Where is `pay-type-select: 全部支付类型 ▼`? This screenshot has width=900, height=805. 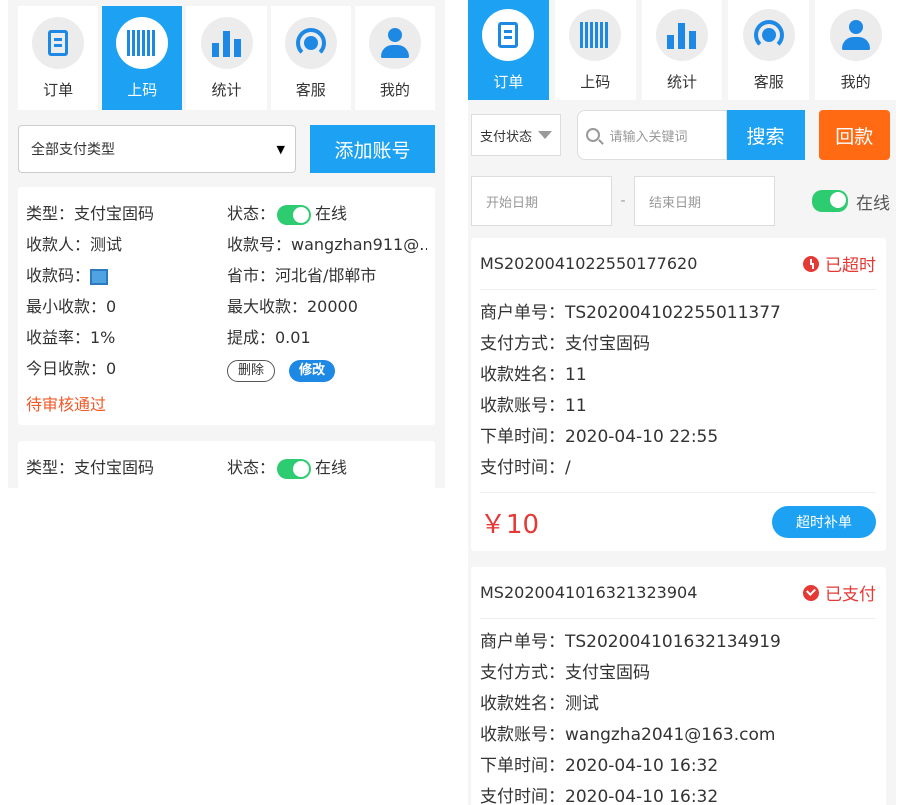 pay-type-select: 全部支付类型 ▼ is located at coordinates (157, 149).